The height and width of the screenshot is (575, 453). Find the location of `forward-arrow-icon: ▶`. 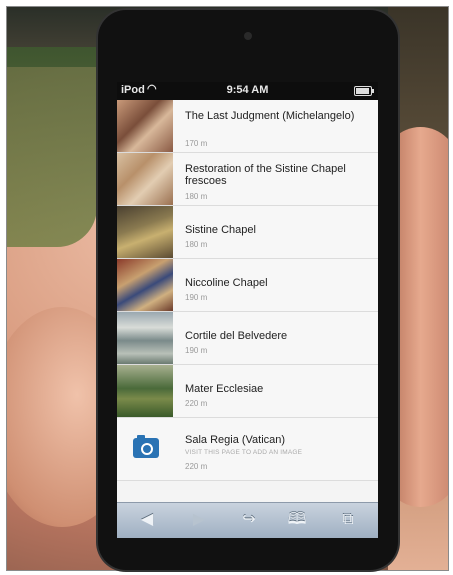

forward-arrow-icon: ▶ is located at coordinates (199, 520).